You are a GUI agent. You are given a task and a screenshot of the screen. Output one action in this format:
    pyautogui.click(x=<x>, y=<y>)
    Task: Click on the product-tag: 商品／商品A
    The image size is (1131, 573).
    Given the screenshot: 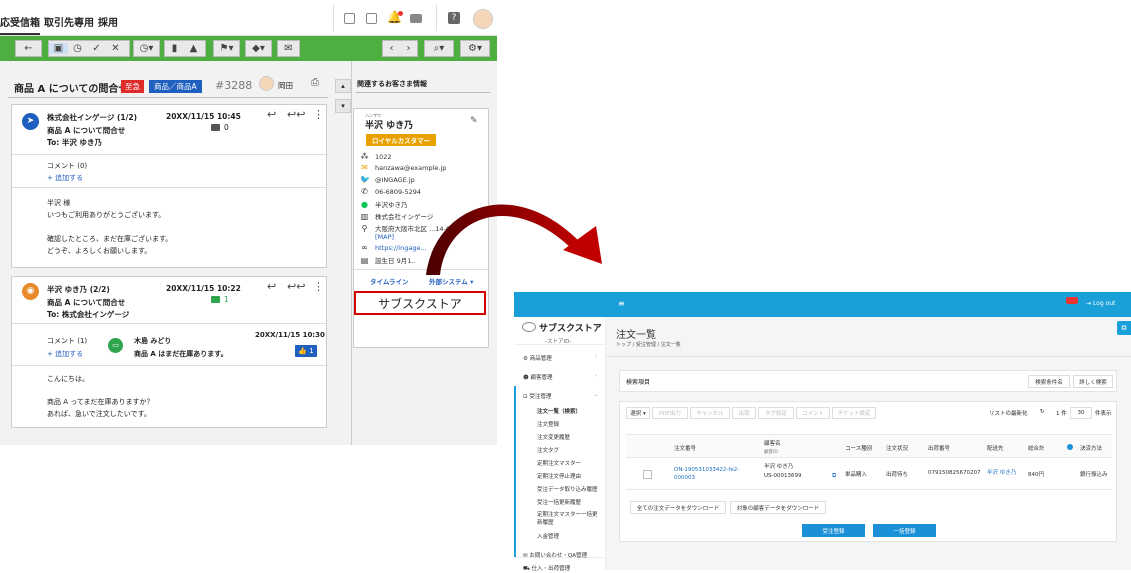 What is the action you would take?
    pyautogui.click(x=175, y=86)
    